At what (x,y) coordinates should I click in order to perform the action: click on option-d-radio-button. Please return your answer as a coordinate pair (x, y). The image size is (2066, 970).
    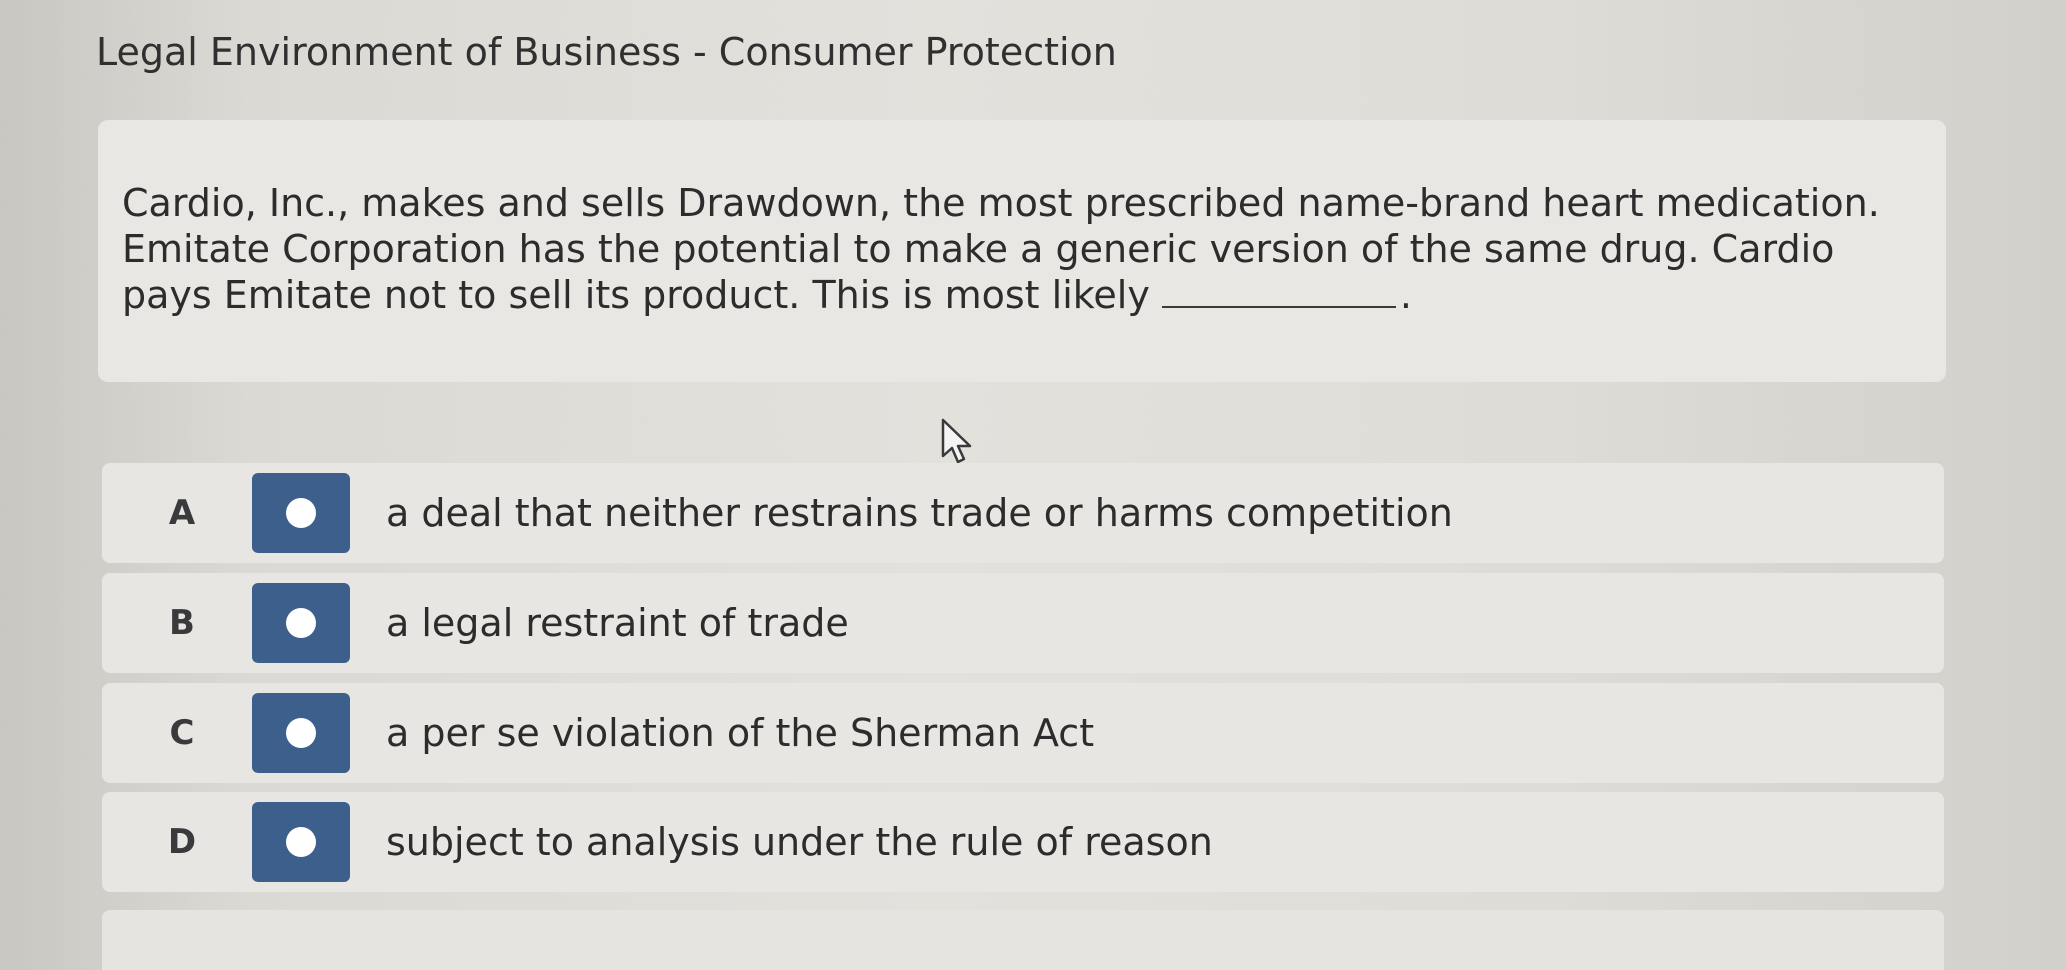
    Looking at the image, I should click on (301, 842).